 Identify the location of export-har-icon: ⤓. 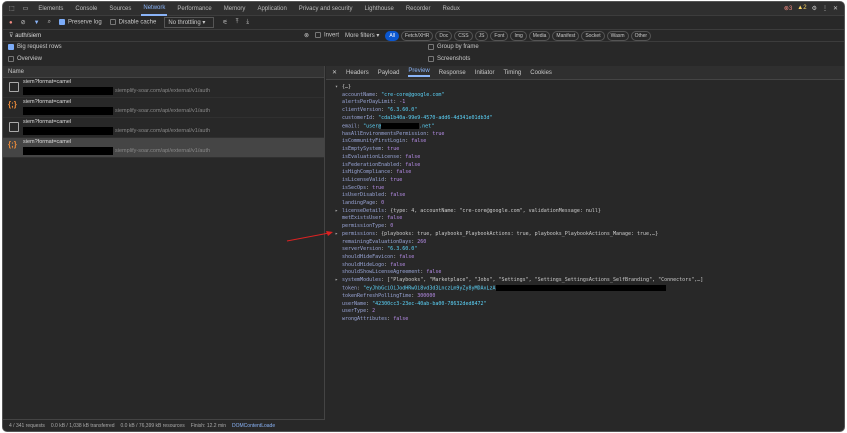
(247, 22).